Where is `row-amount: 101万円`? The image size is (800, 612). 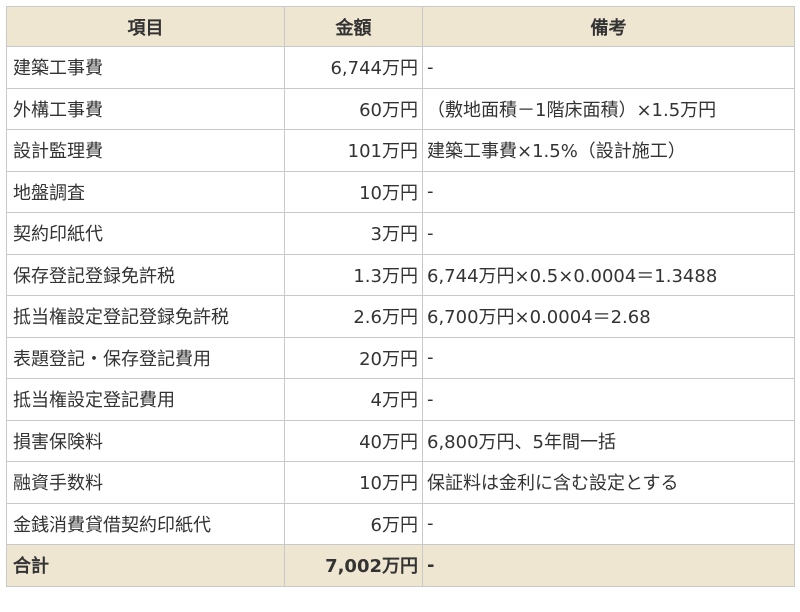 row-amount: 101万円 is located at coordinates (353, 150).